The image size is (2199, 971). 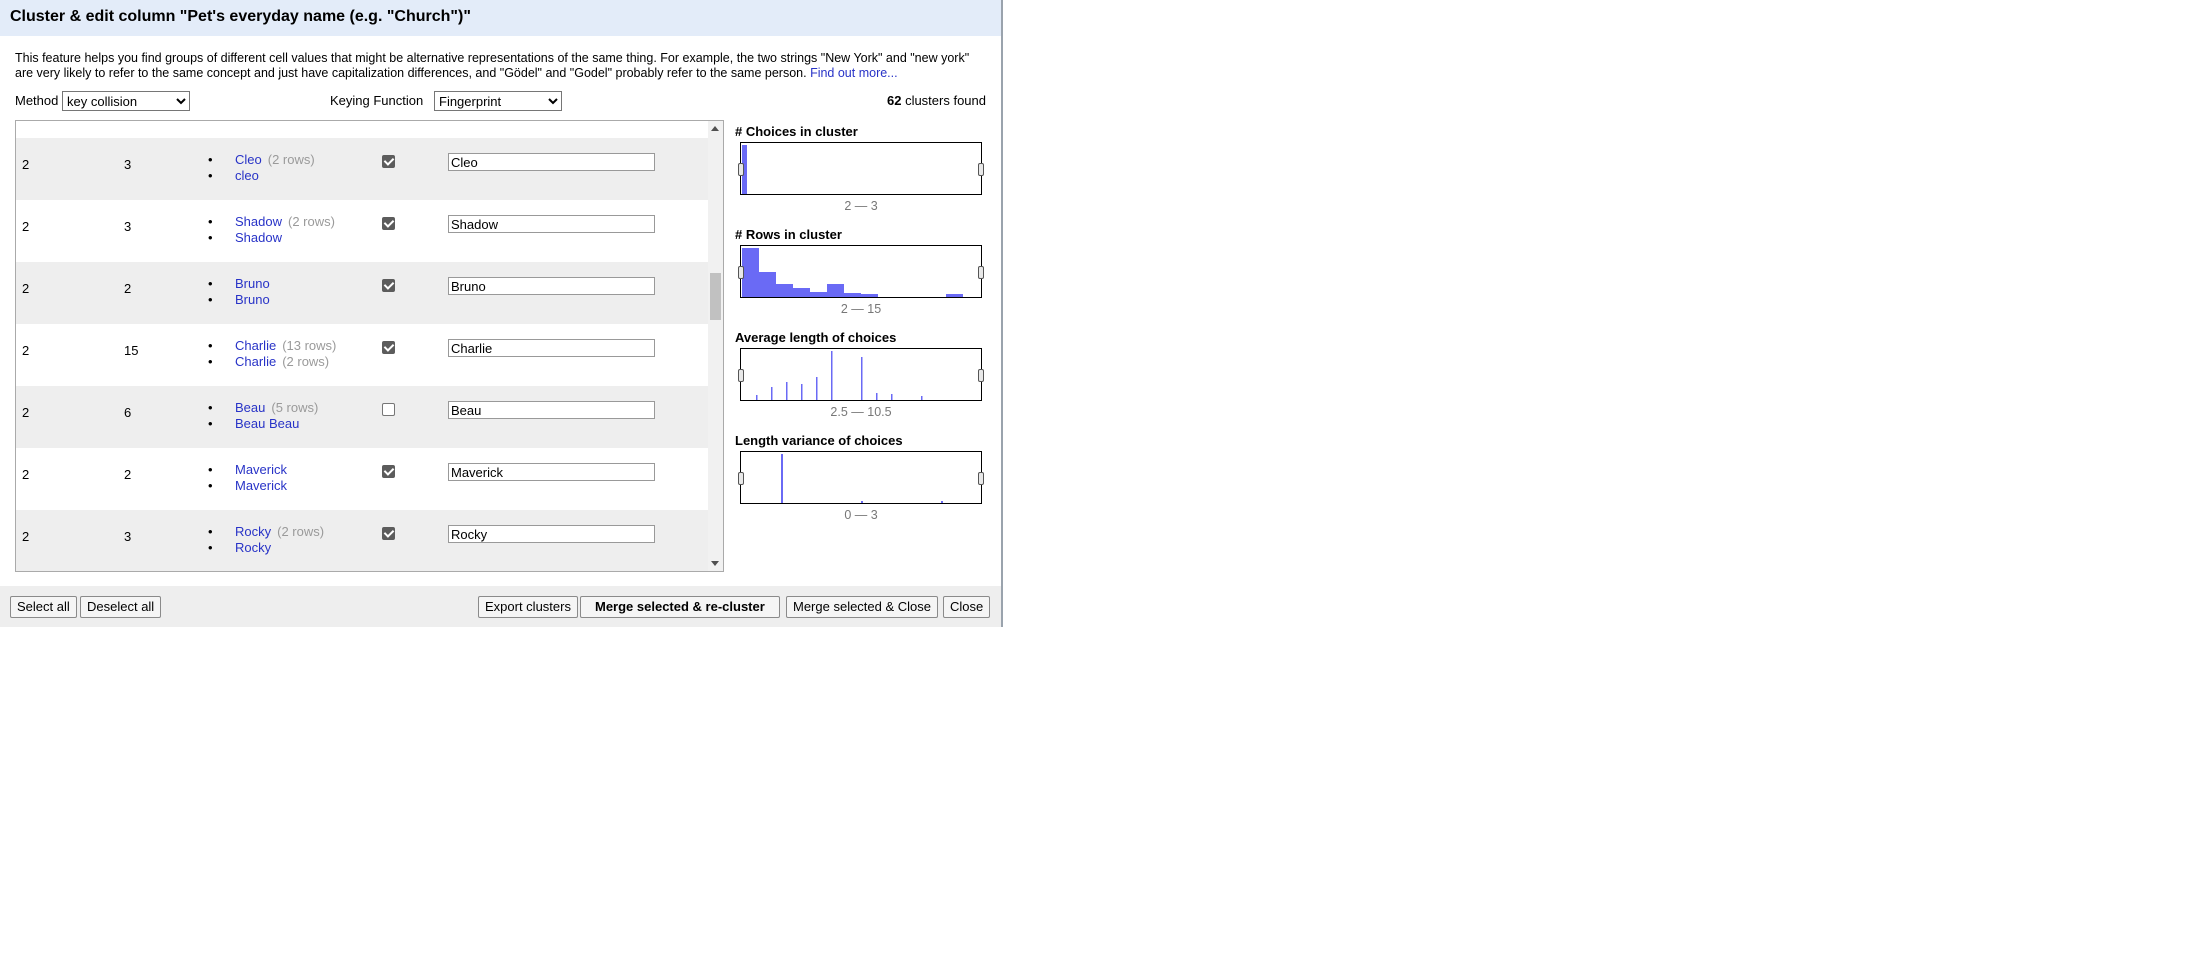 I want to click on cluster-row: 2 2 • Bruno • Bruno, so click(x=362, y=293).